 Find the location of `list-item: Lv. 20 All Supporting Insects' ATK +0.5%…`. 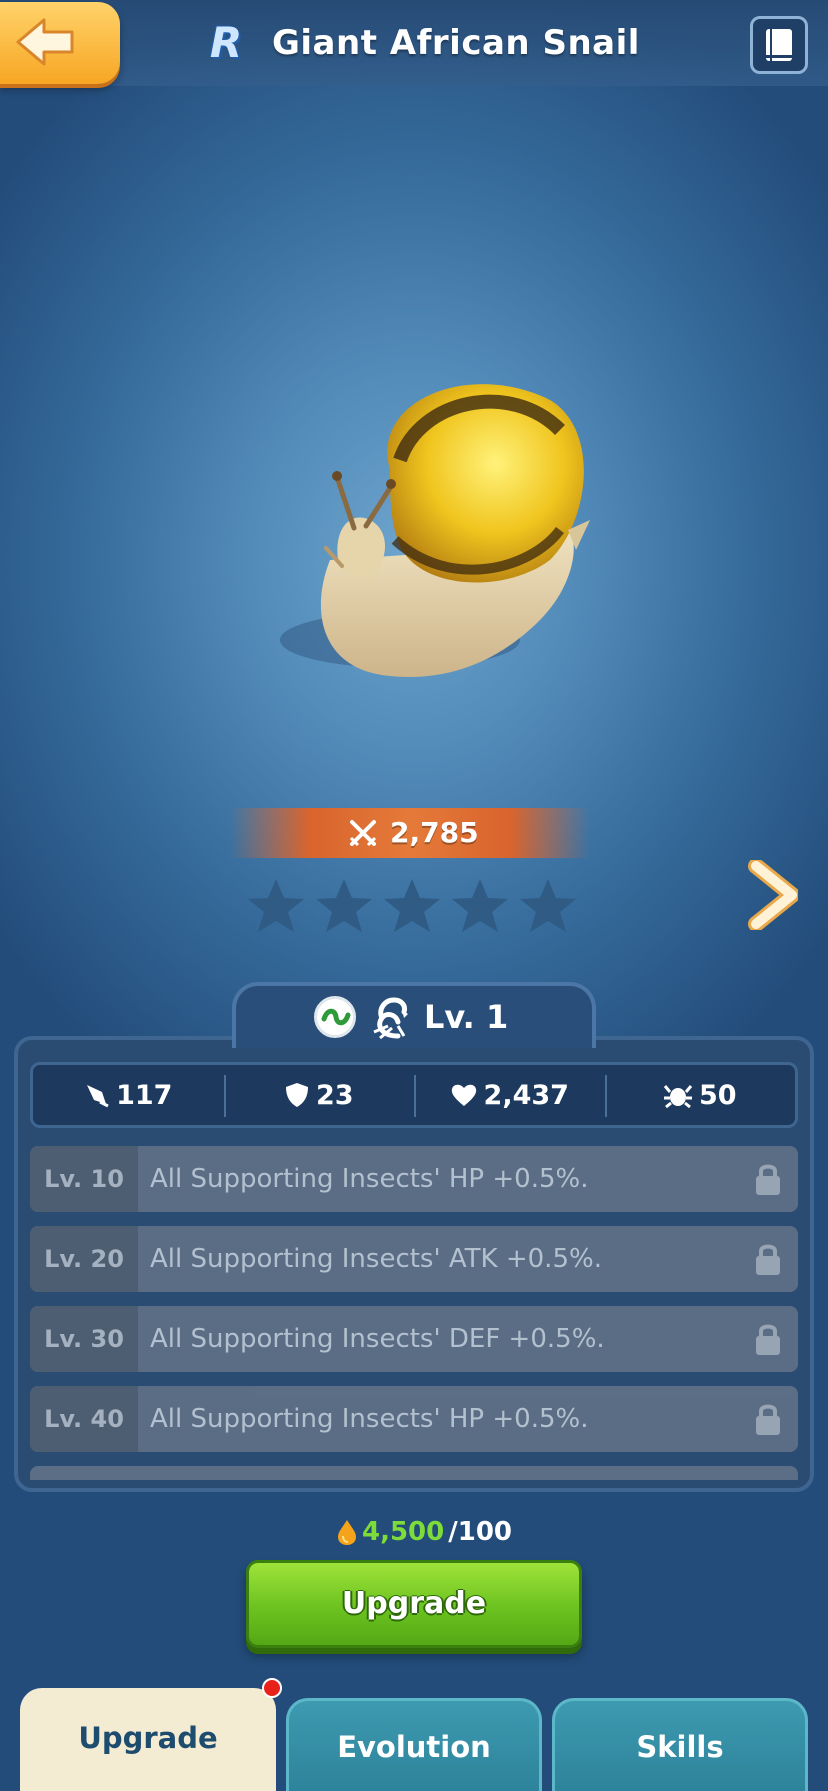

list-item: Lv. 20 All Supporting Insects' ATK +0.5%… is located at coordinates (414, 1259).